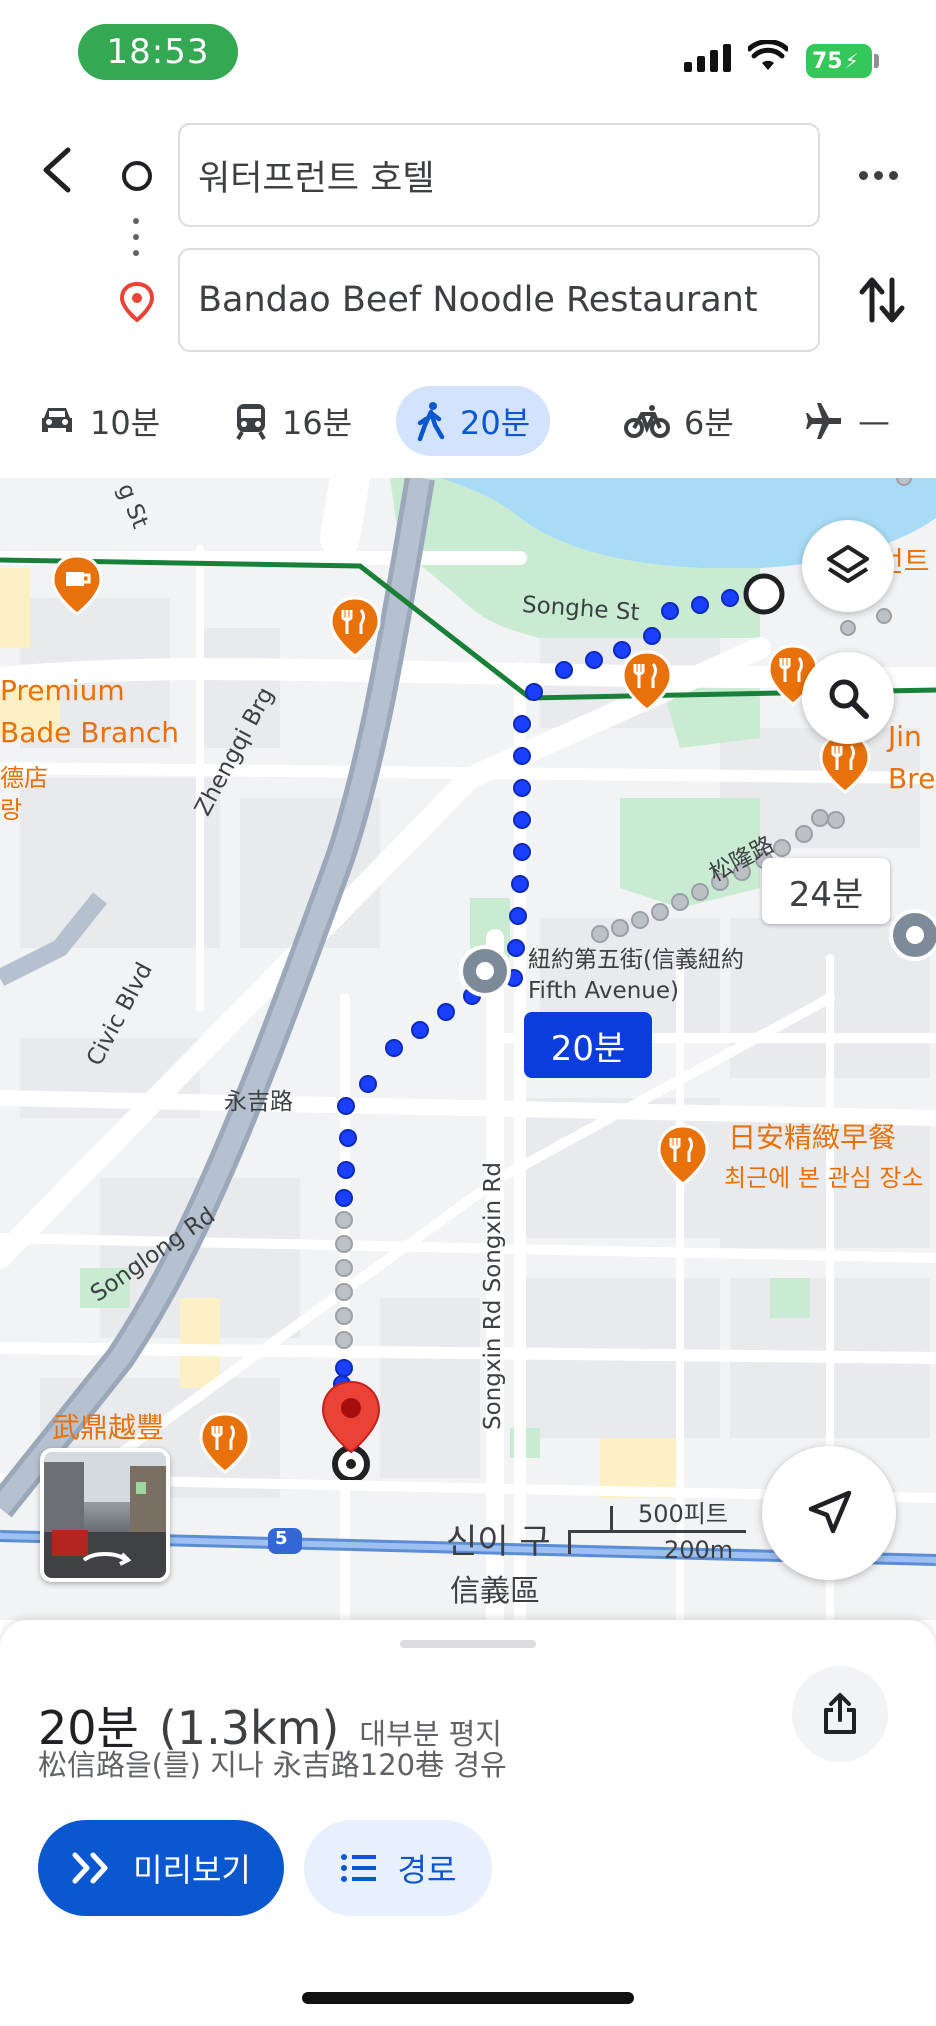  I want to click on home-indicator, so click(468, 1998).